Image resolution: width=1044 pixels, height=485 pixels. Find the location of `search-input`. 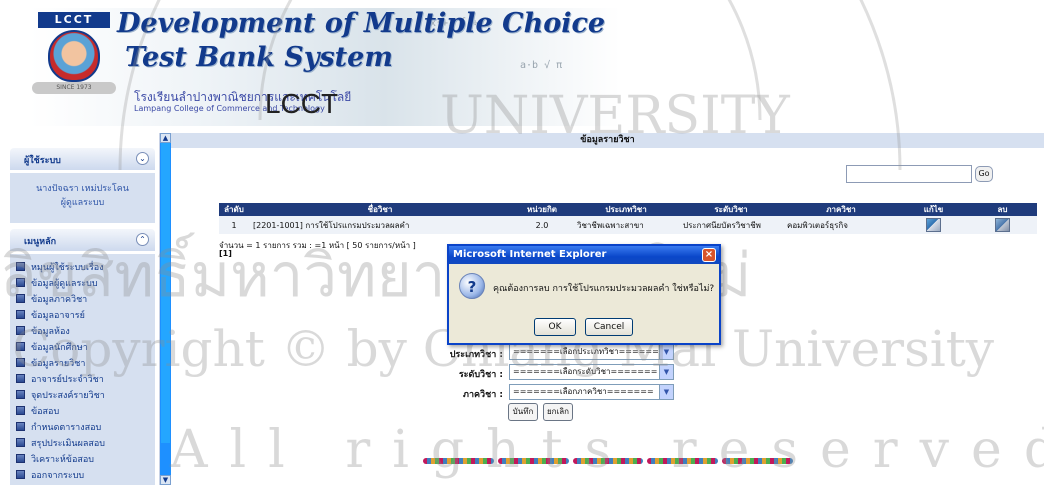

search-input is located at coordinates (909, 174).